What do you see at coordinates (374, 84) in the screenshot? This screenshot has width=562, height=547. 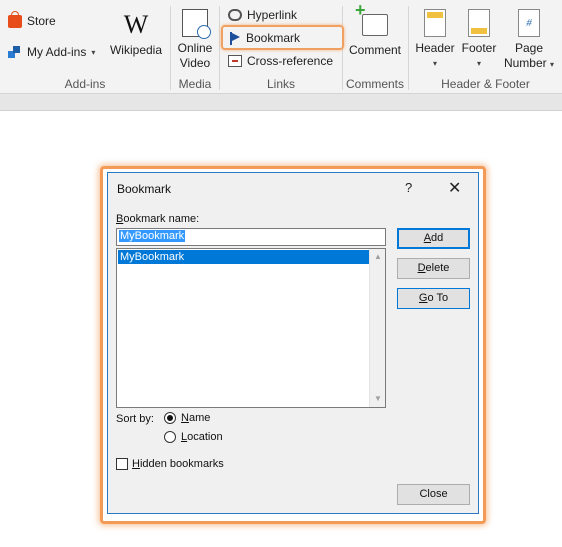 I see `comments-group-label: Comments` at bounding box center [374, 84].